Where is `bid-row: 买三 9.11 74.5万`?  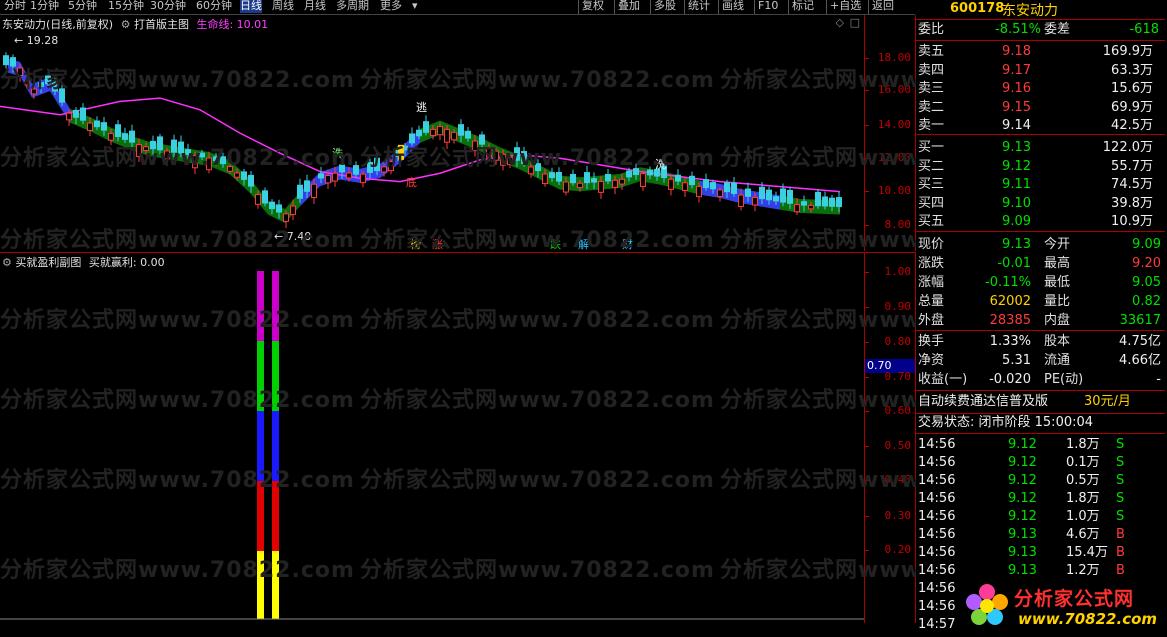
bid-row: 买三 9.11 74.5万 is located at coordinates (1038, 185).